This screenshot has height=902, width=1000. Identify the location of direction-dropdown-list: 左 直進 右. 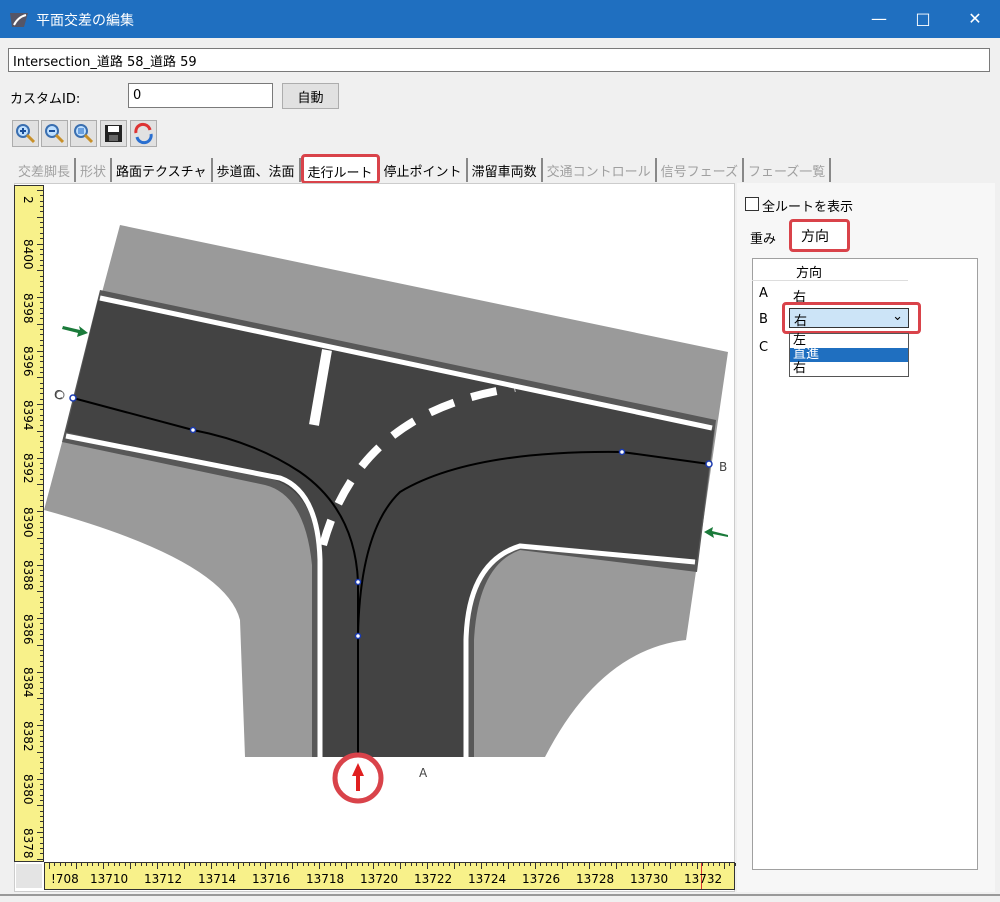
(849, 355).